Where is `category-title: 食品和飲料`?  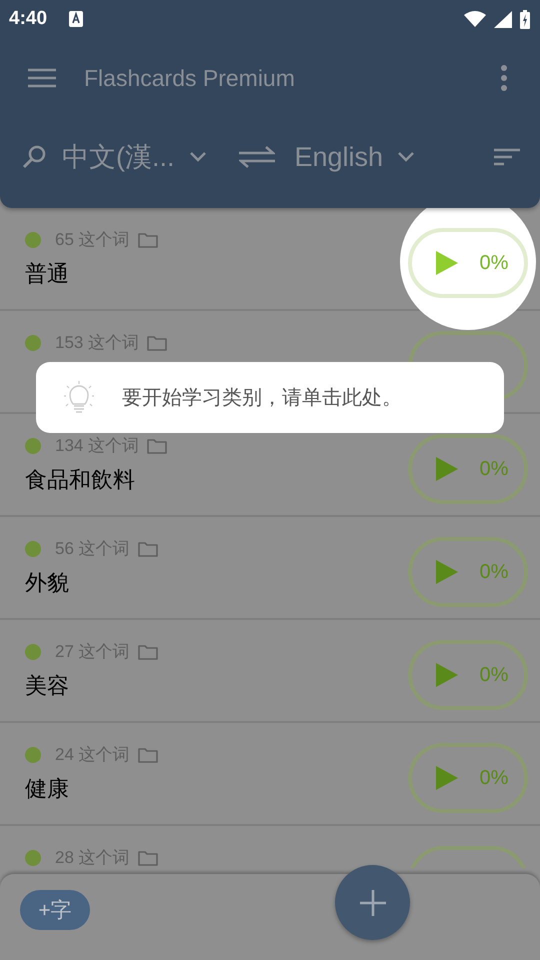
category-title: 食品和飲料 is located at coordinates (80, 480).